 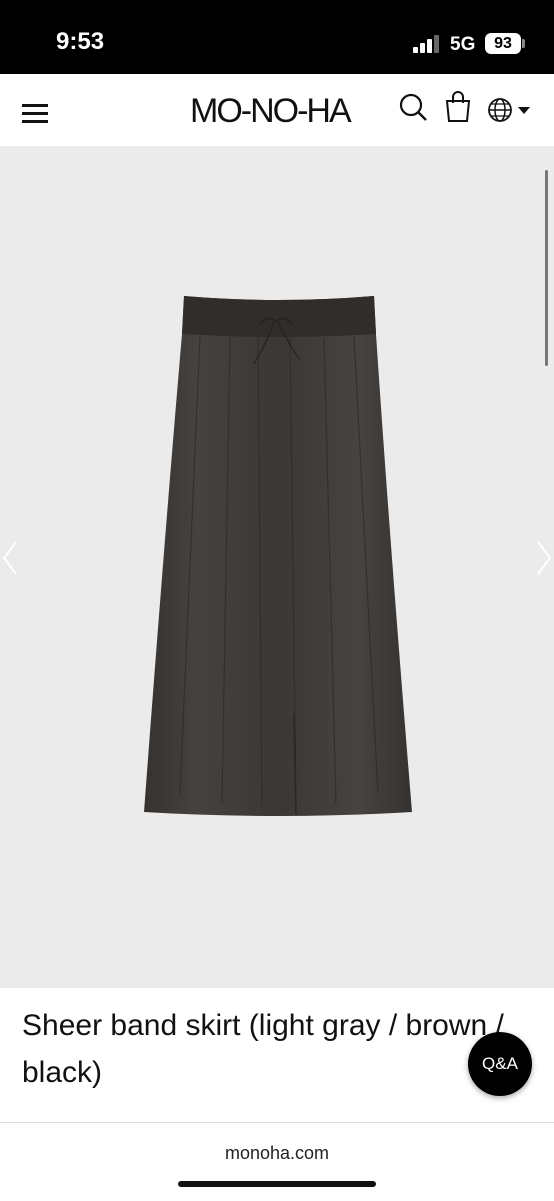 What do you see at coordinates (413, 108) in the screenshot?
I see `search-icon` at bounding box center [413, 108].